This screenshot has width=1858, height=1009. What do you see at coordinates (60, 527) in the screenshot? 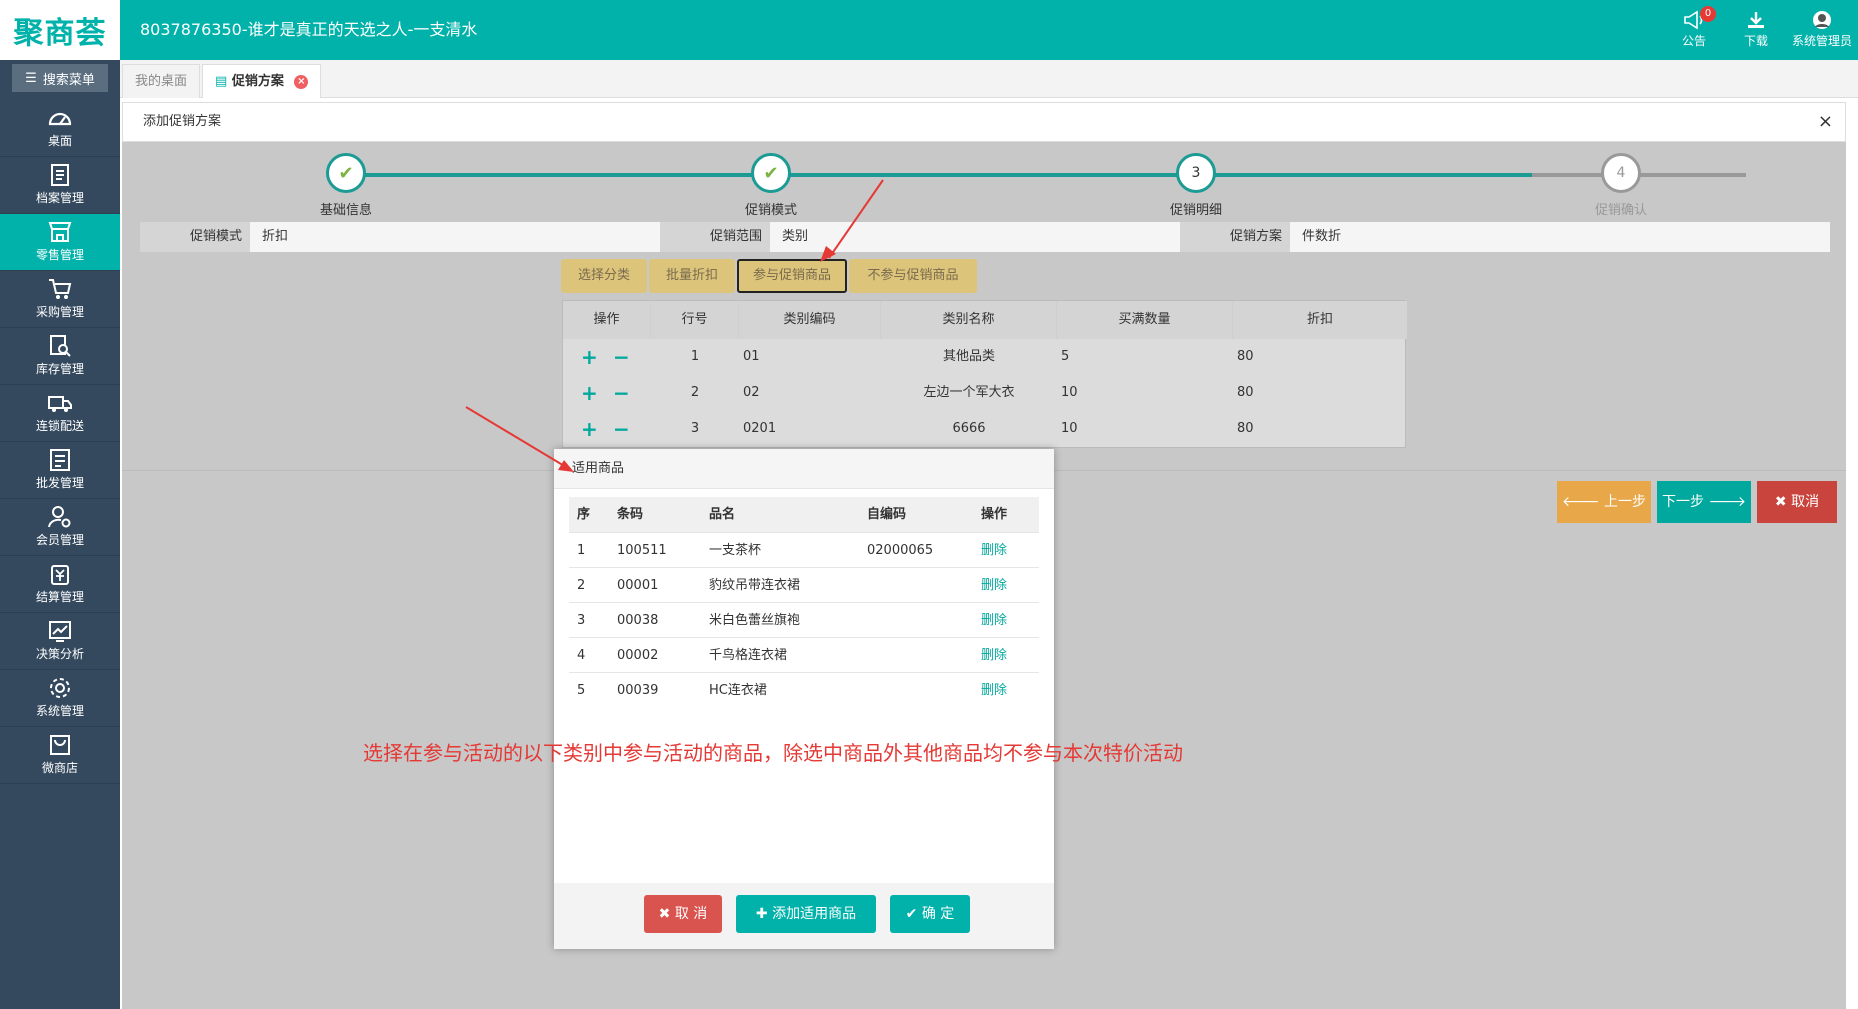
I see `sidebar-item-member: 会员管理` at bounding box center [60, 527].